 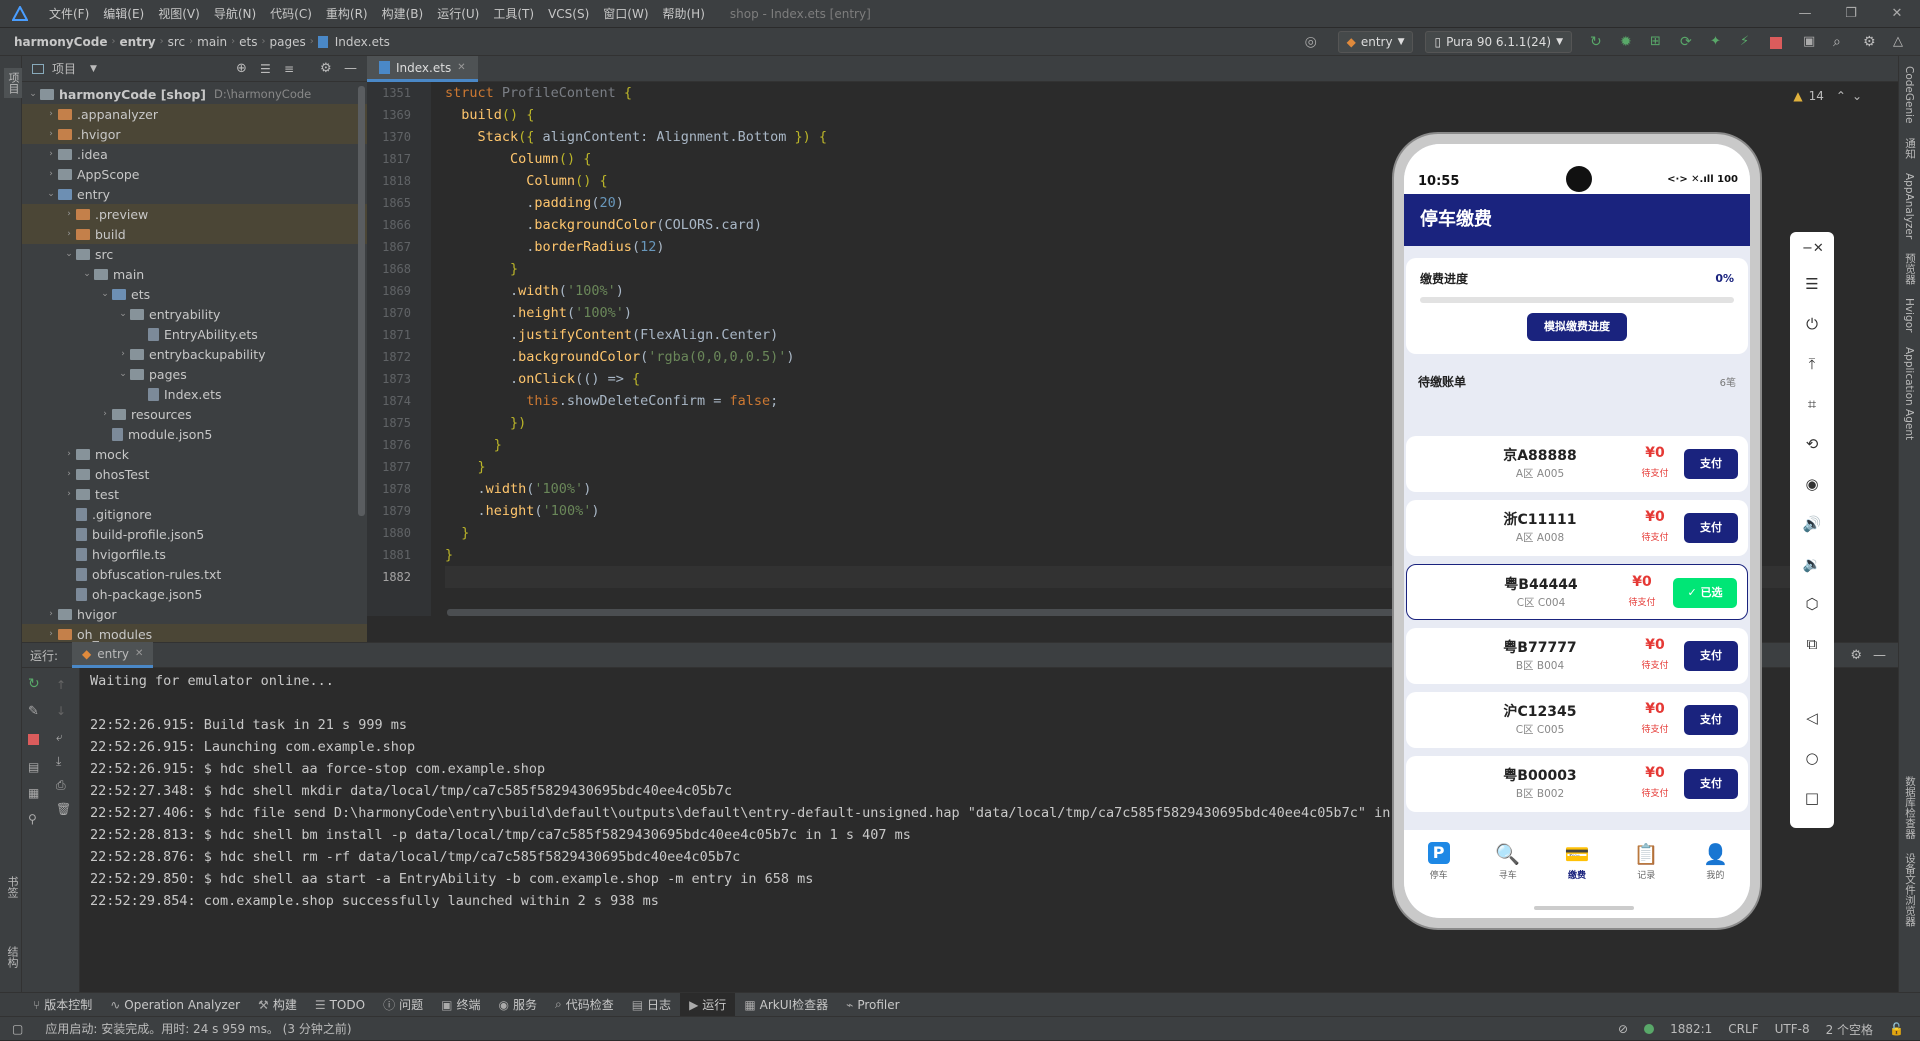 I want to click on tree-item: oh-package.json5, so click(x=194, y=594).